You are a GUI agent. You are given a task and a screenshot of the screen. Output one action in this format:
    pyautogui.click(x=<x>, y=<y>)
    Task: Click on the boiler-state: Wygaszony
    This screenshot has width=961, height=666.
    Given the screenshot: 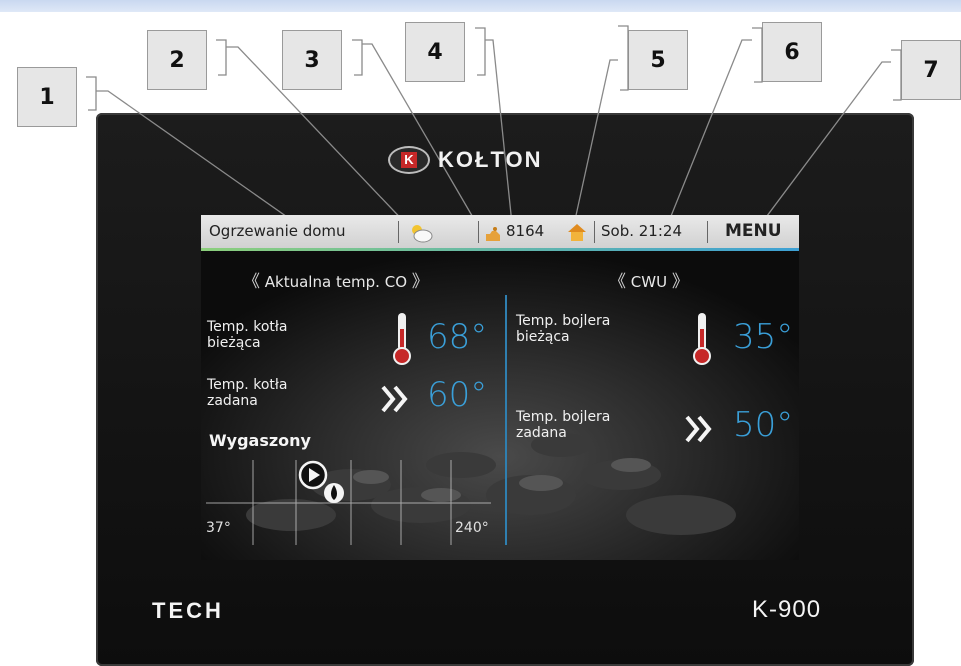 What is the action you would take?
    pyautogui.click(x=260, y=440)
    